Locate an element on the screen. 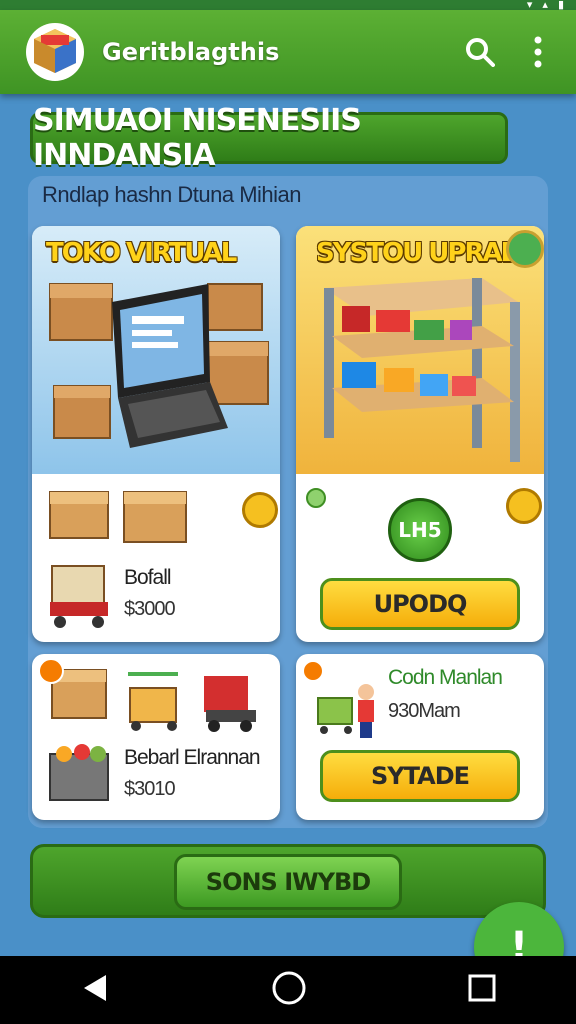  shelf-illustration: SYSTOU UPRADE is located at coordinates (420, 350).